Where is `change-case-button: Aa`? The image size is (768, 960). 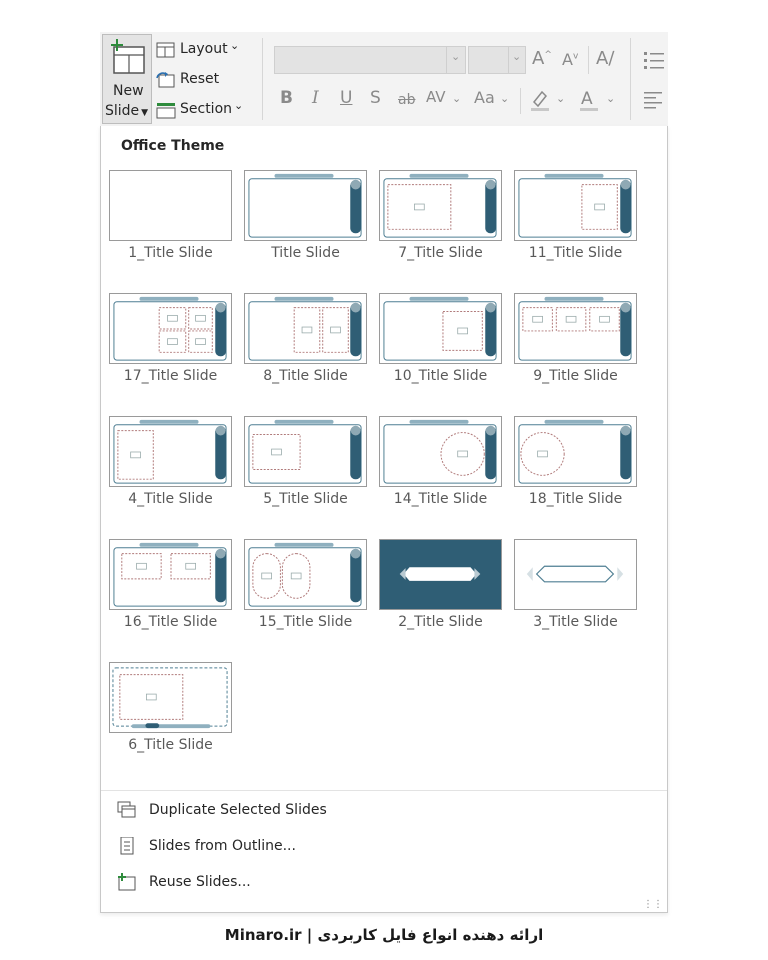
change-case-button: Aa is located at coordinates (484, 97).